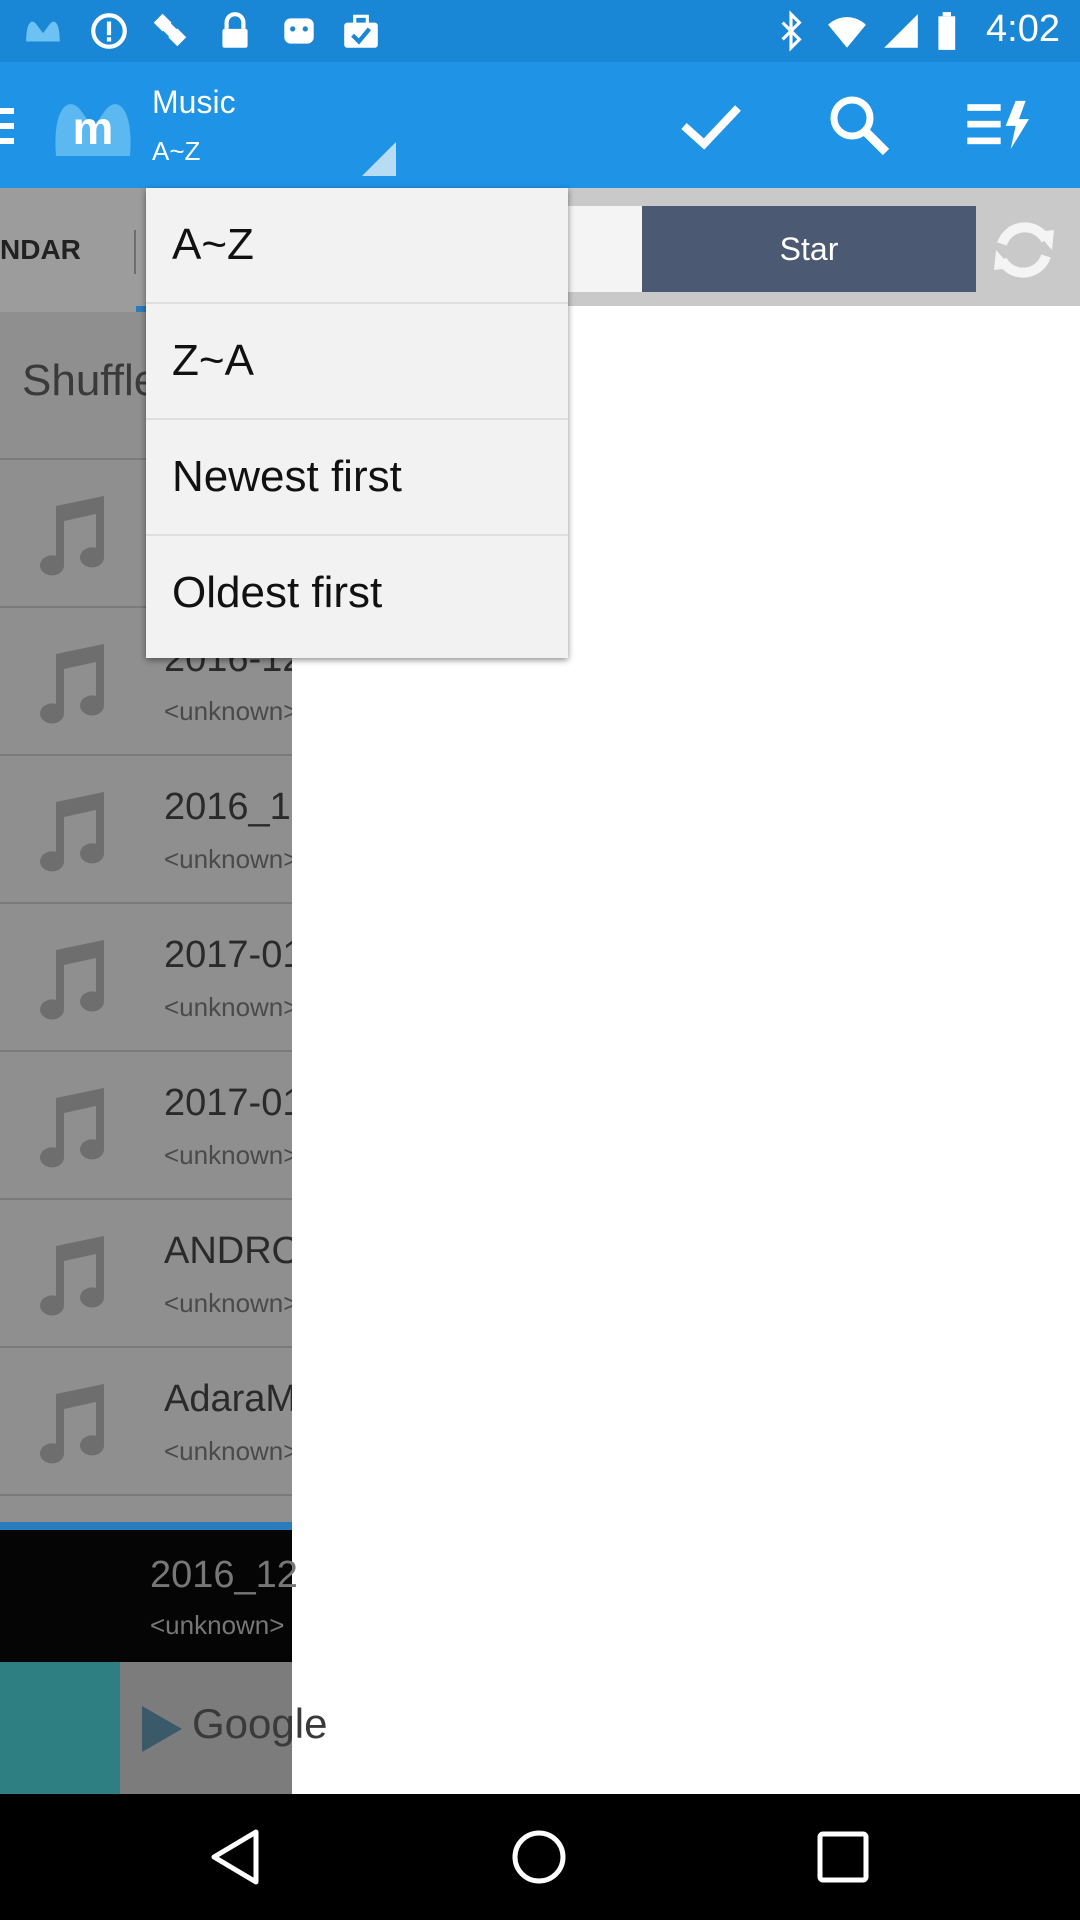  Describe the element at coordinates (213, 360) in the screenshot. I see `sort-option-label: Z~A` at that location.